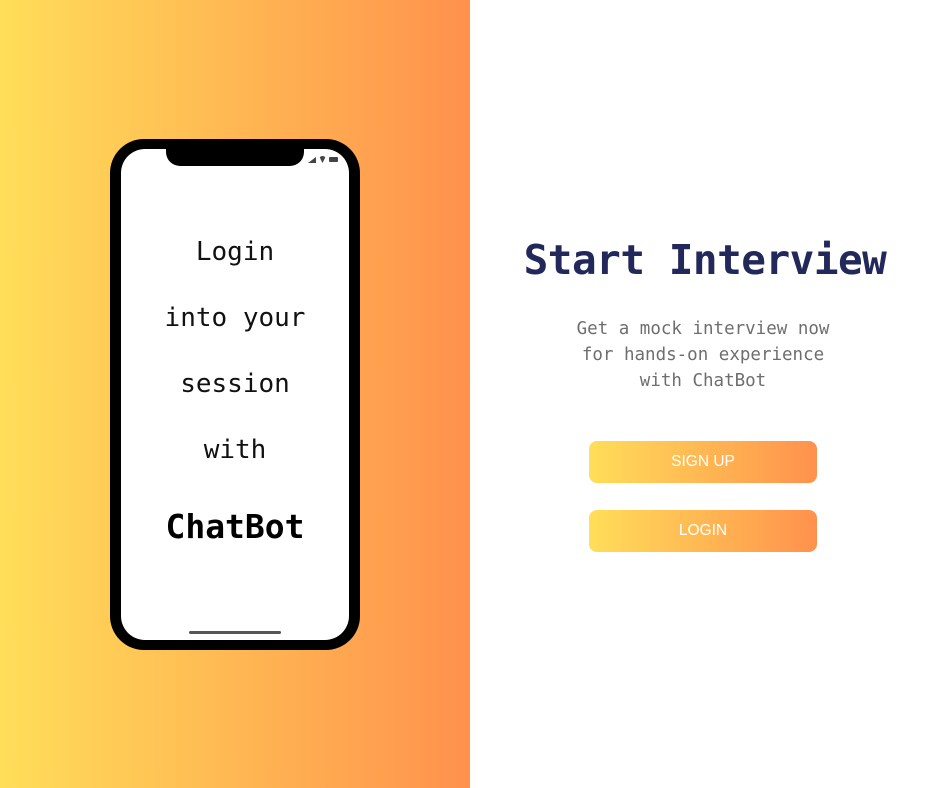 This screenshot has height=788, width=940. What do you see at coordinates (235, 450) in the screenshot?
I see `phone-text-line: with` at bounding box center [235, 450].